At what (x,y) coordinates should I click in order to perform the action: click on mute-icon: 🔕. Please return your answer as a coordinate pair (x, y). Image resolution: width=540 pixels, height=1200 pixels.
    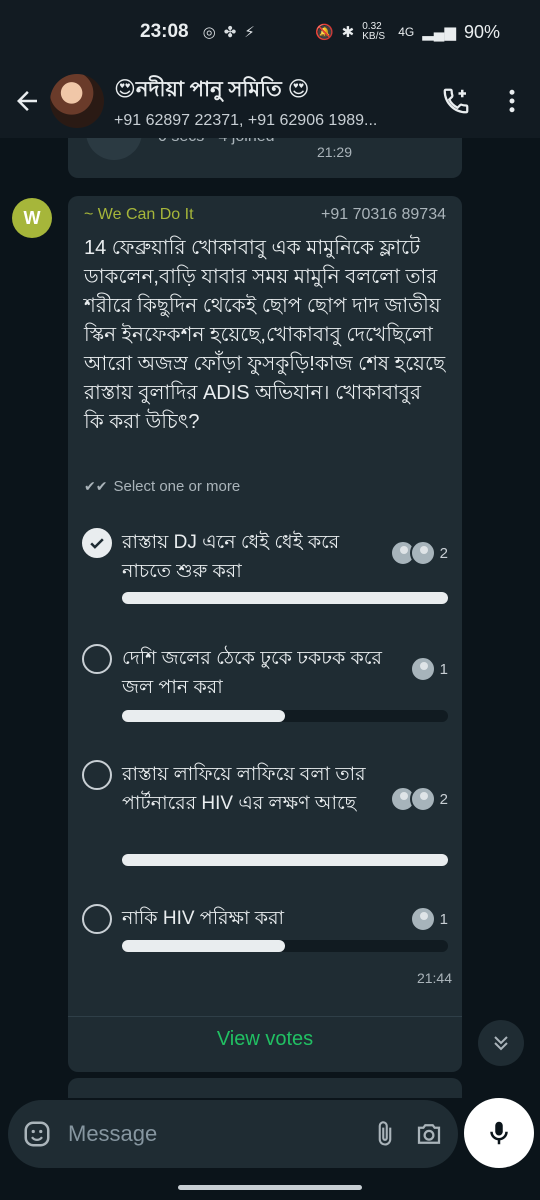
    Looking at the image, I should click on (324, 32).